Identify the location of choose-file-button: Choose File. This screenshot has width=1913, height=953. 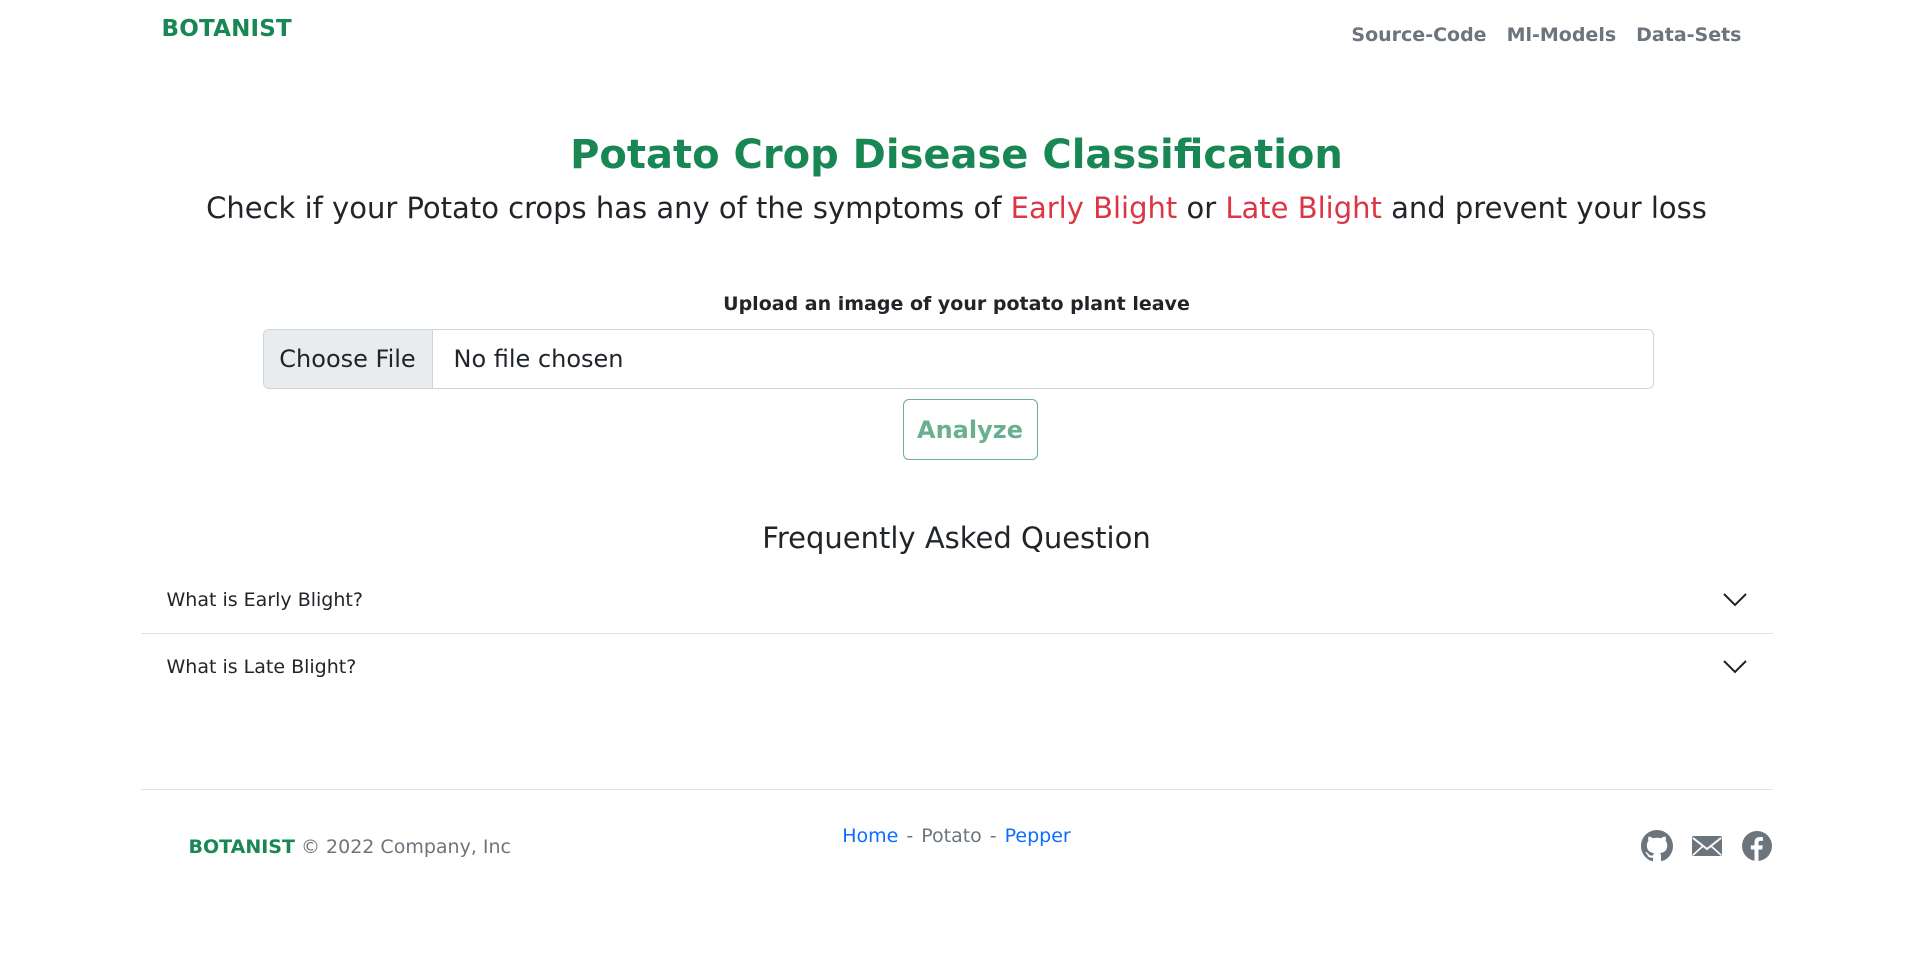
(348, 359).